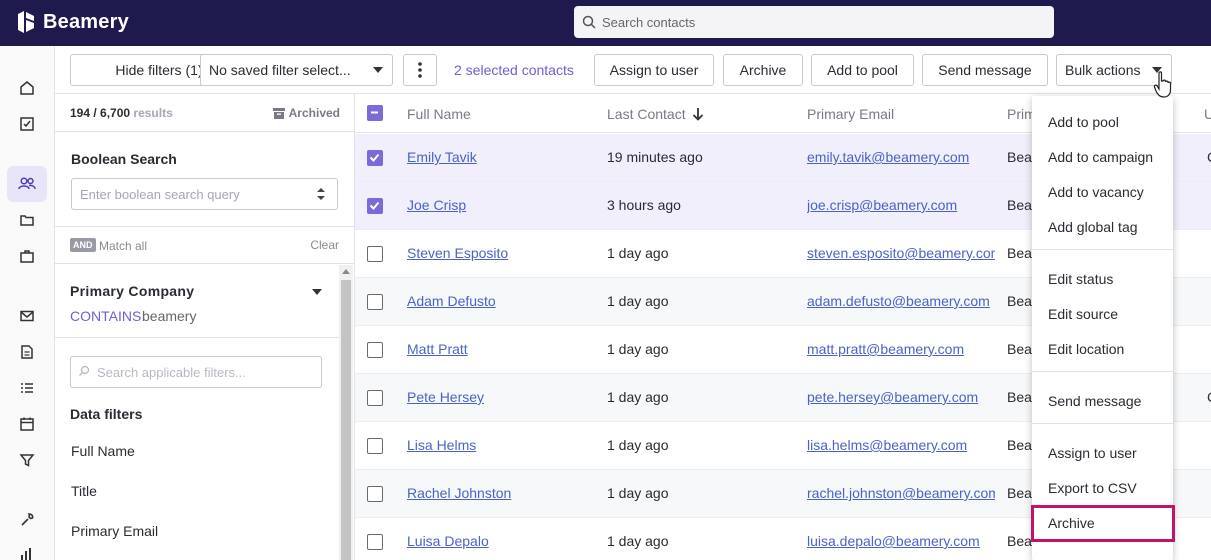 The image size is (1211, 560). What do you see at coordinates (1162, 84) in the screenshot?
I see `hand-cursor-icon` at bounding box center [1162, 84].